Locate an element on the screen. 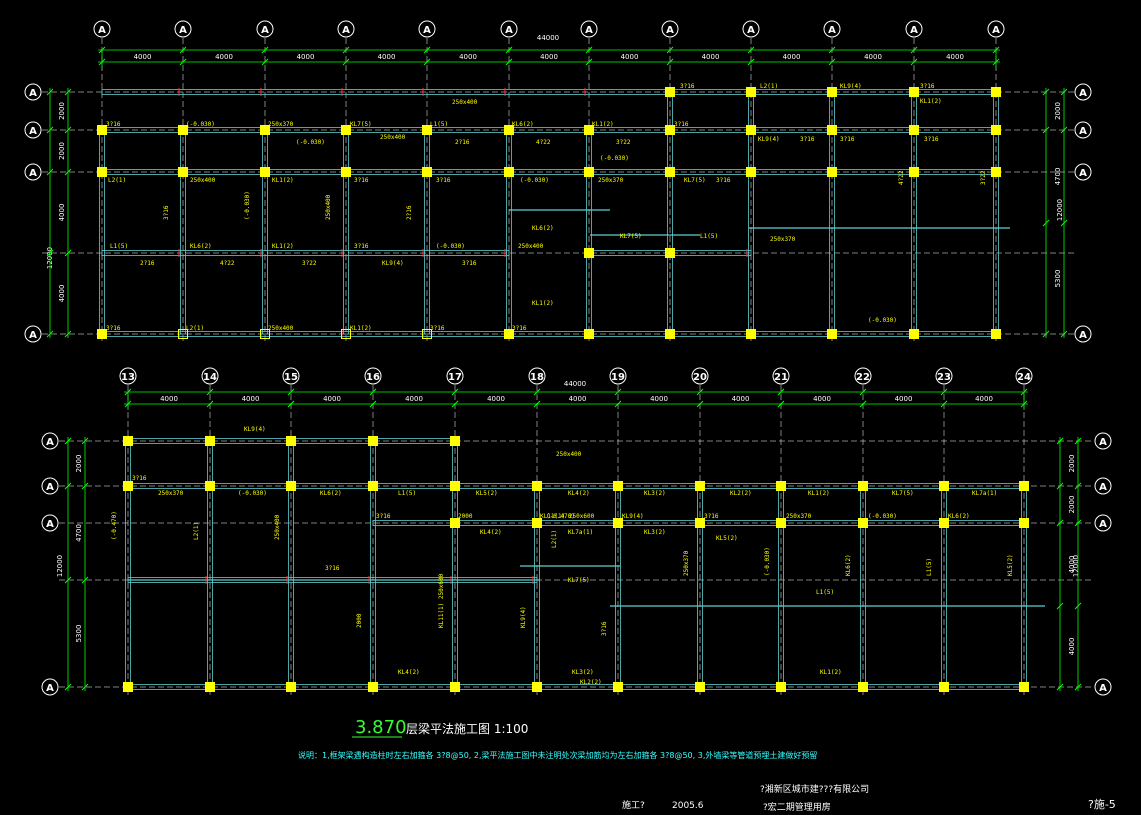  bottom-total-dimension: 44000 is located at coordinates (575, 384).